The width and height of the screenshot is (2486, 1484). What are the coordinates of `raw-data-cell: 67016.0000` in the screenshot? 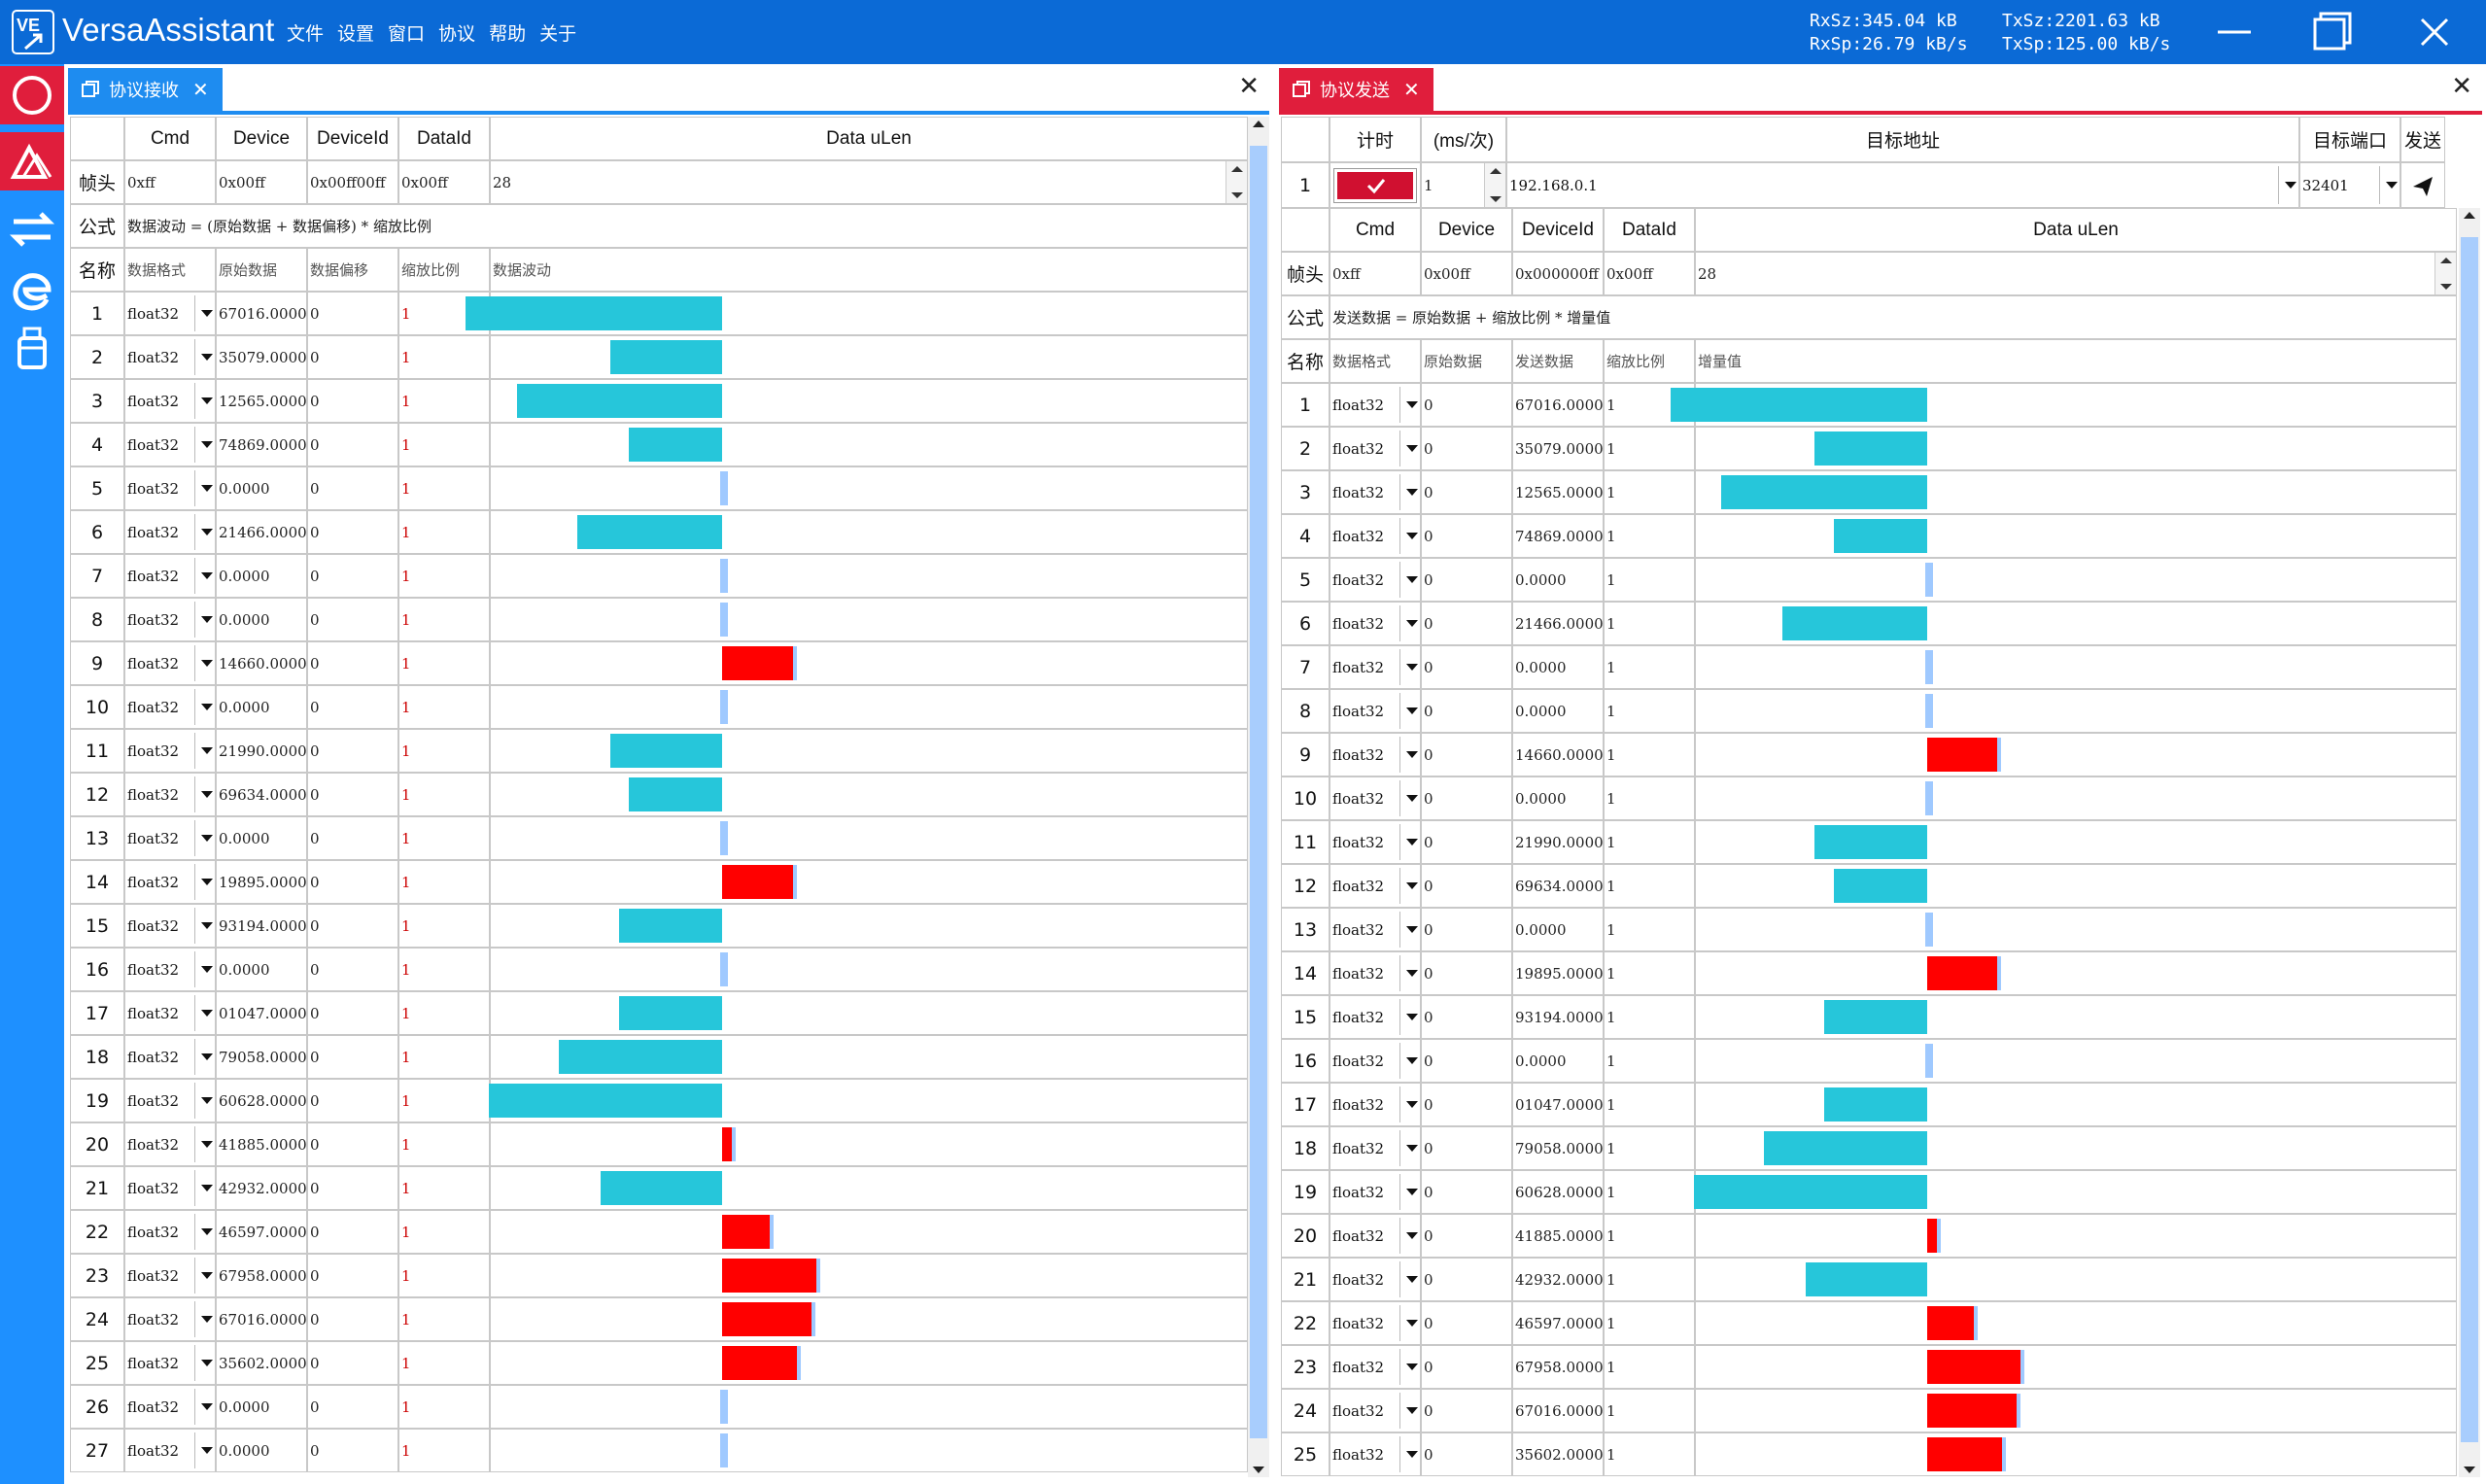 It's located at (261, 313).